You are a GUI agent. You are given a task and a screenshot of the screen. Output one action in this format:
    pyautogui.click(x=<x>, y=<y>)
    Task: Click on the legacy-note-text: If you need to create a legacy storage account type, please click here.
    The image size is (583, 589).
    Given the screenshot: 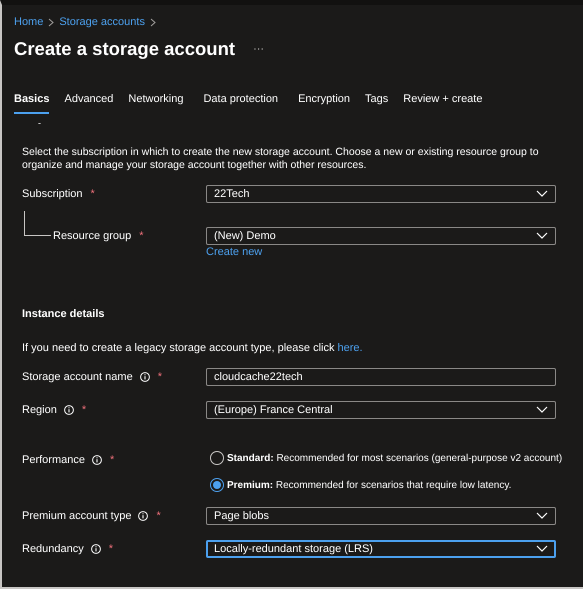 What is the action you would take?
    pyautogui.click(x=192, y=348)
    